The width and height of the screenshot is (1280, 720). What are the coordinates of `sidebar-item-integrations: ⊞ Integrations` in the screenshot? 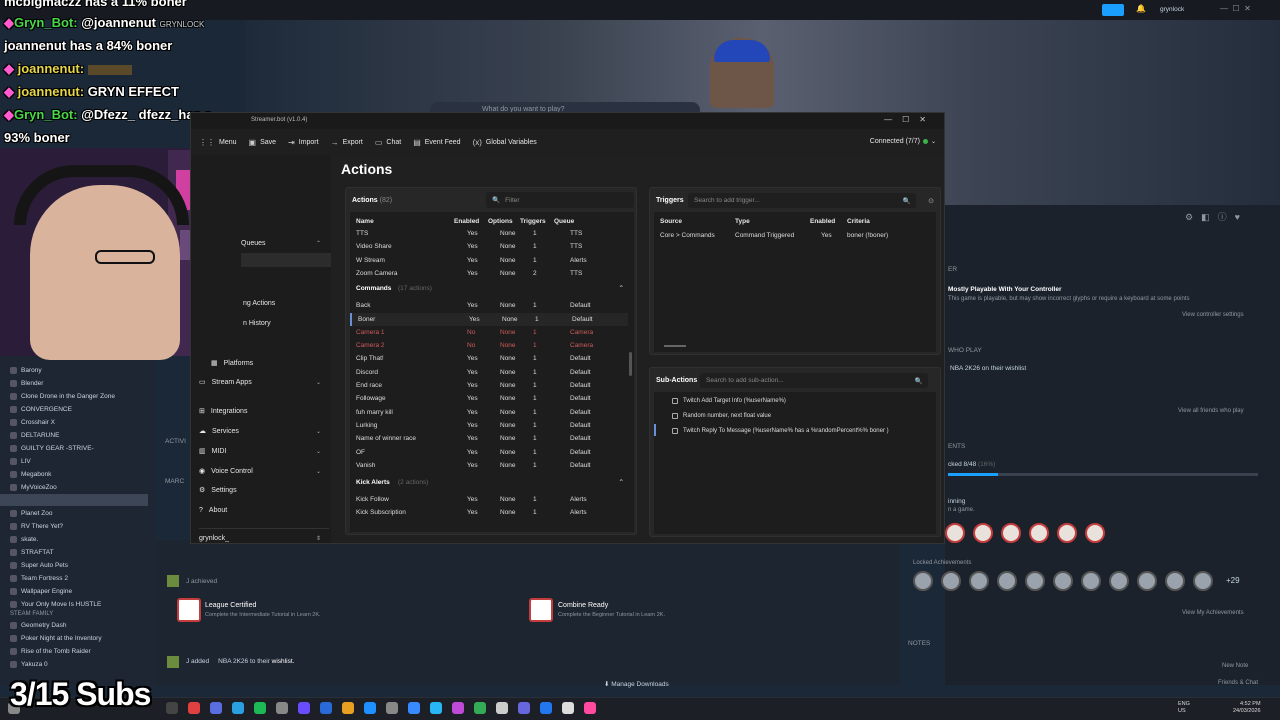 It's located at (264, 411).